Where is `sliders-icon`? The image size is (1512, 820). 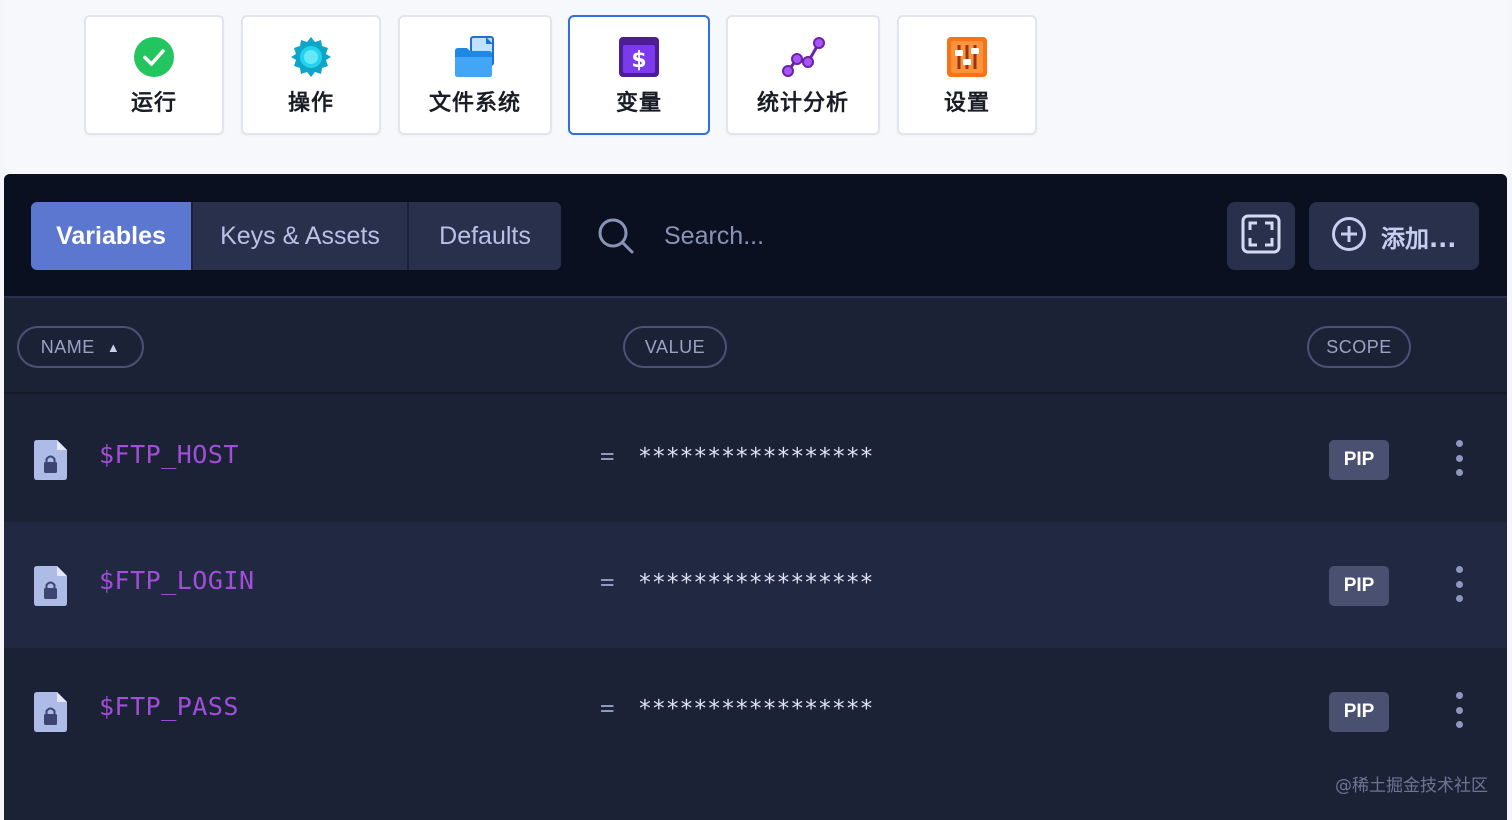 sliders-icon is located at coordinates (967, 57).